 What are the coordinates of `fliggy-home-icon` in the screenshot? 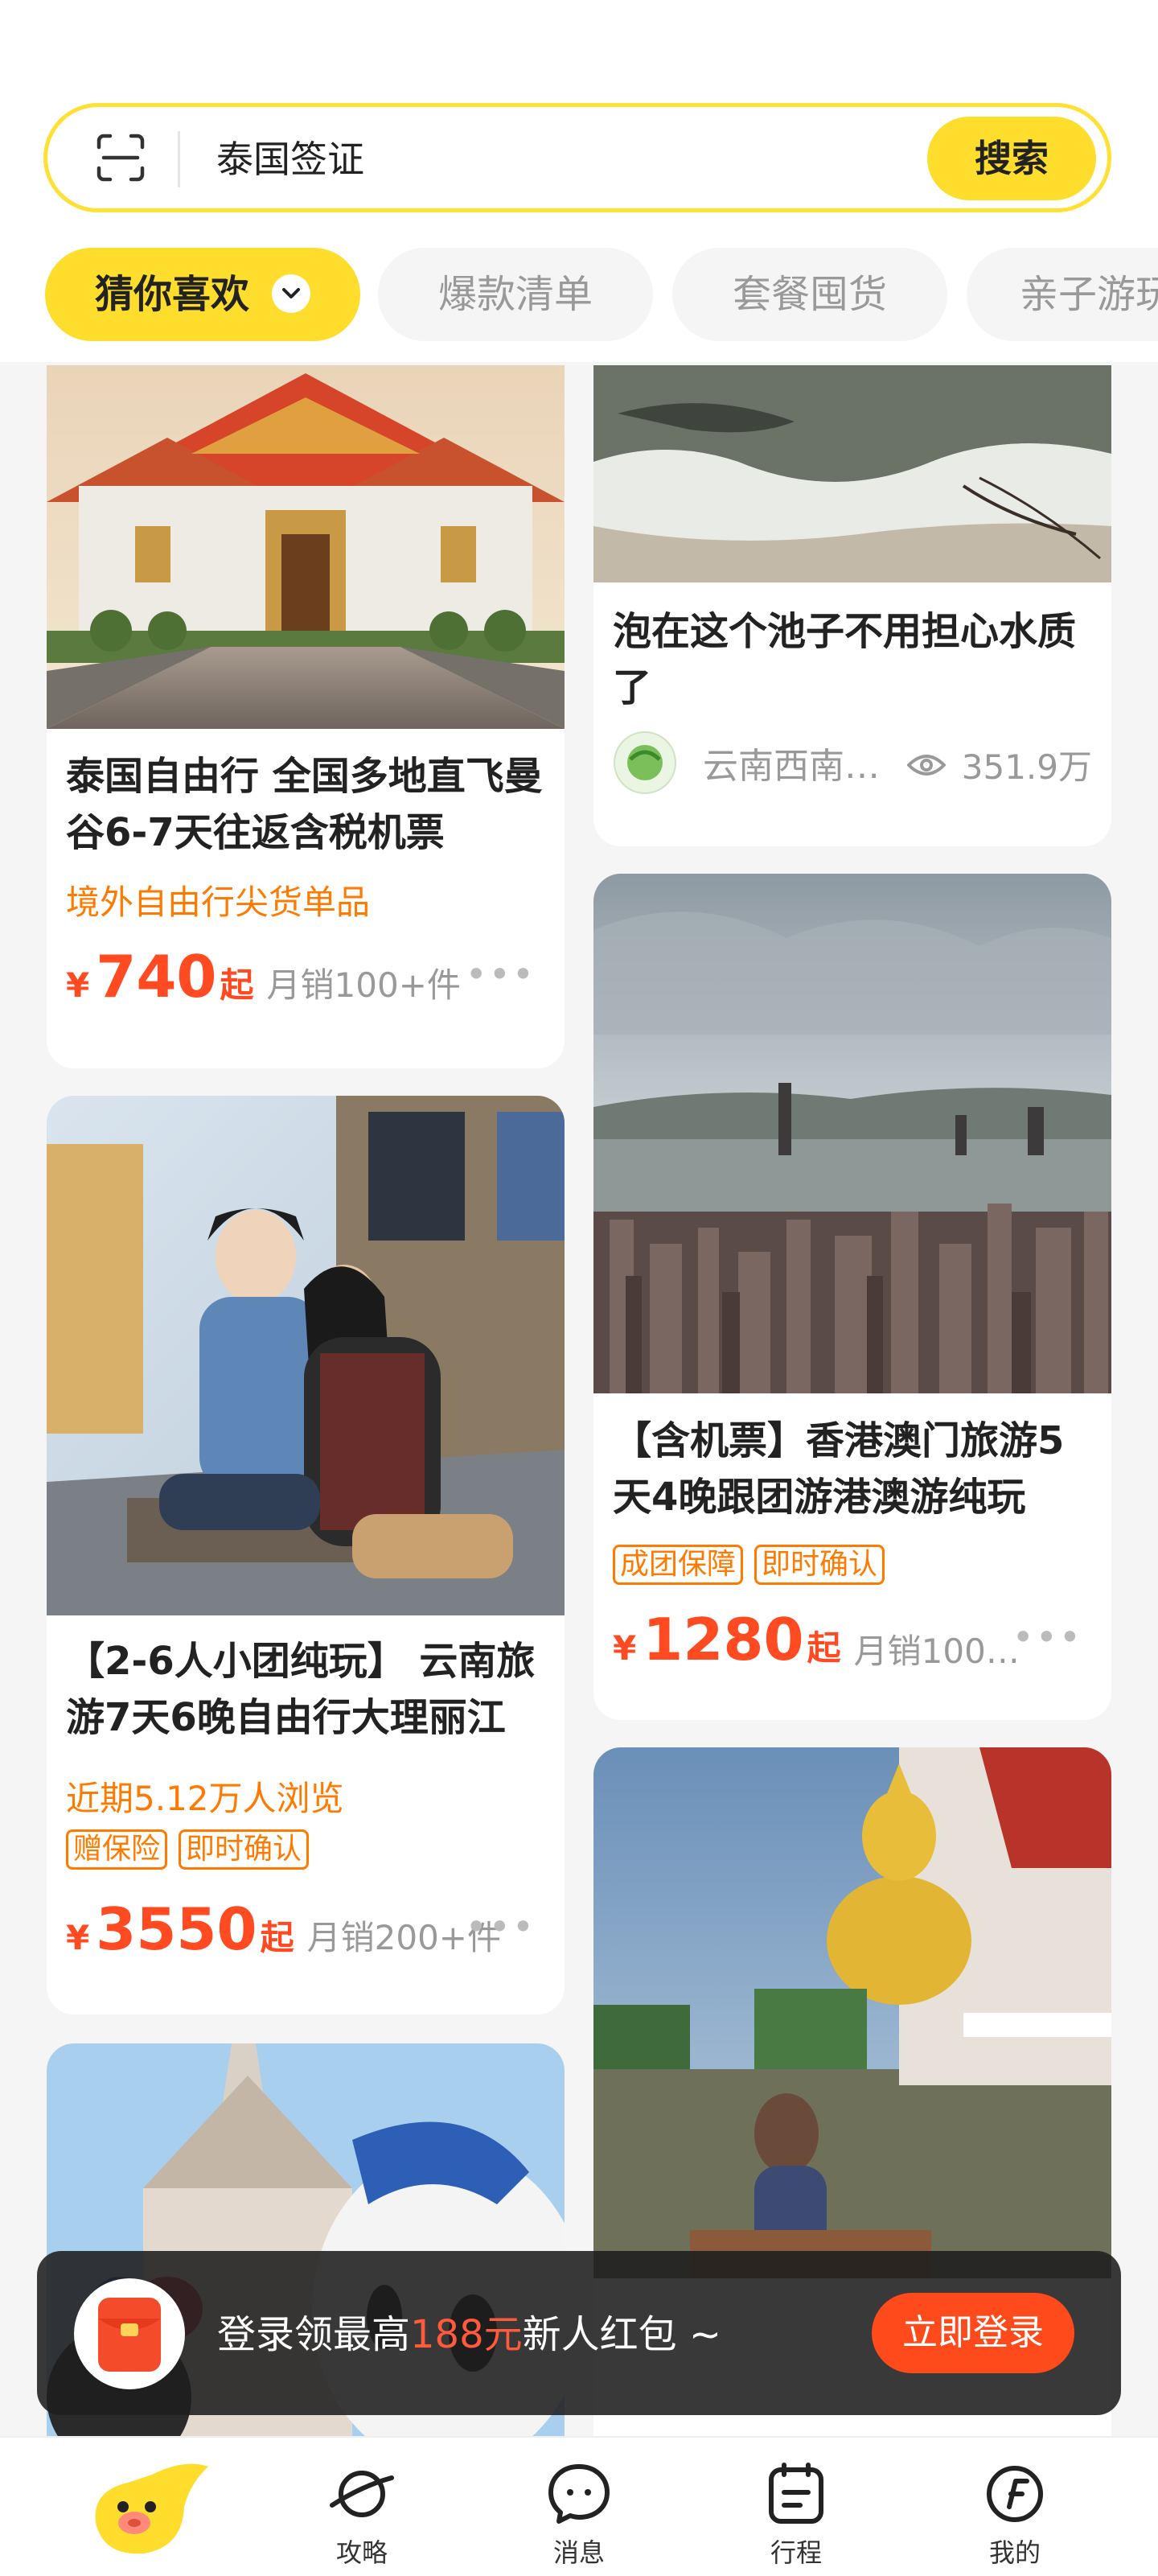 It's located at (148, 2511).